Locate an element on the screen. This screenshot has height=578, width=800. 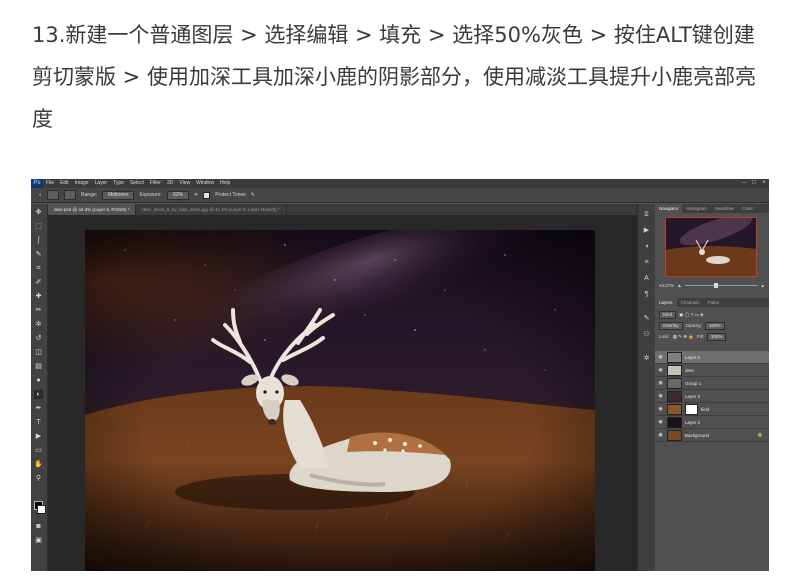
photoshop-logo: Ps is located at coordinates (37, 183).